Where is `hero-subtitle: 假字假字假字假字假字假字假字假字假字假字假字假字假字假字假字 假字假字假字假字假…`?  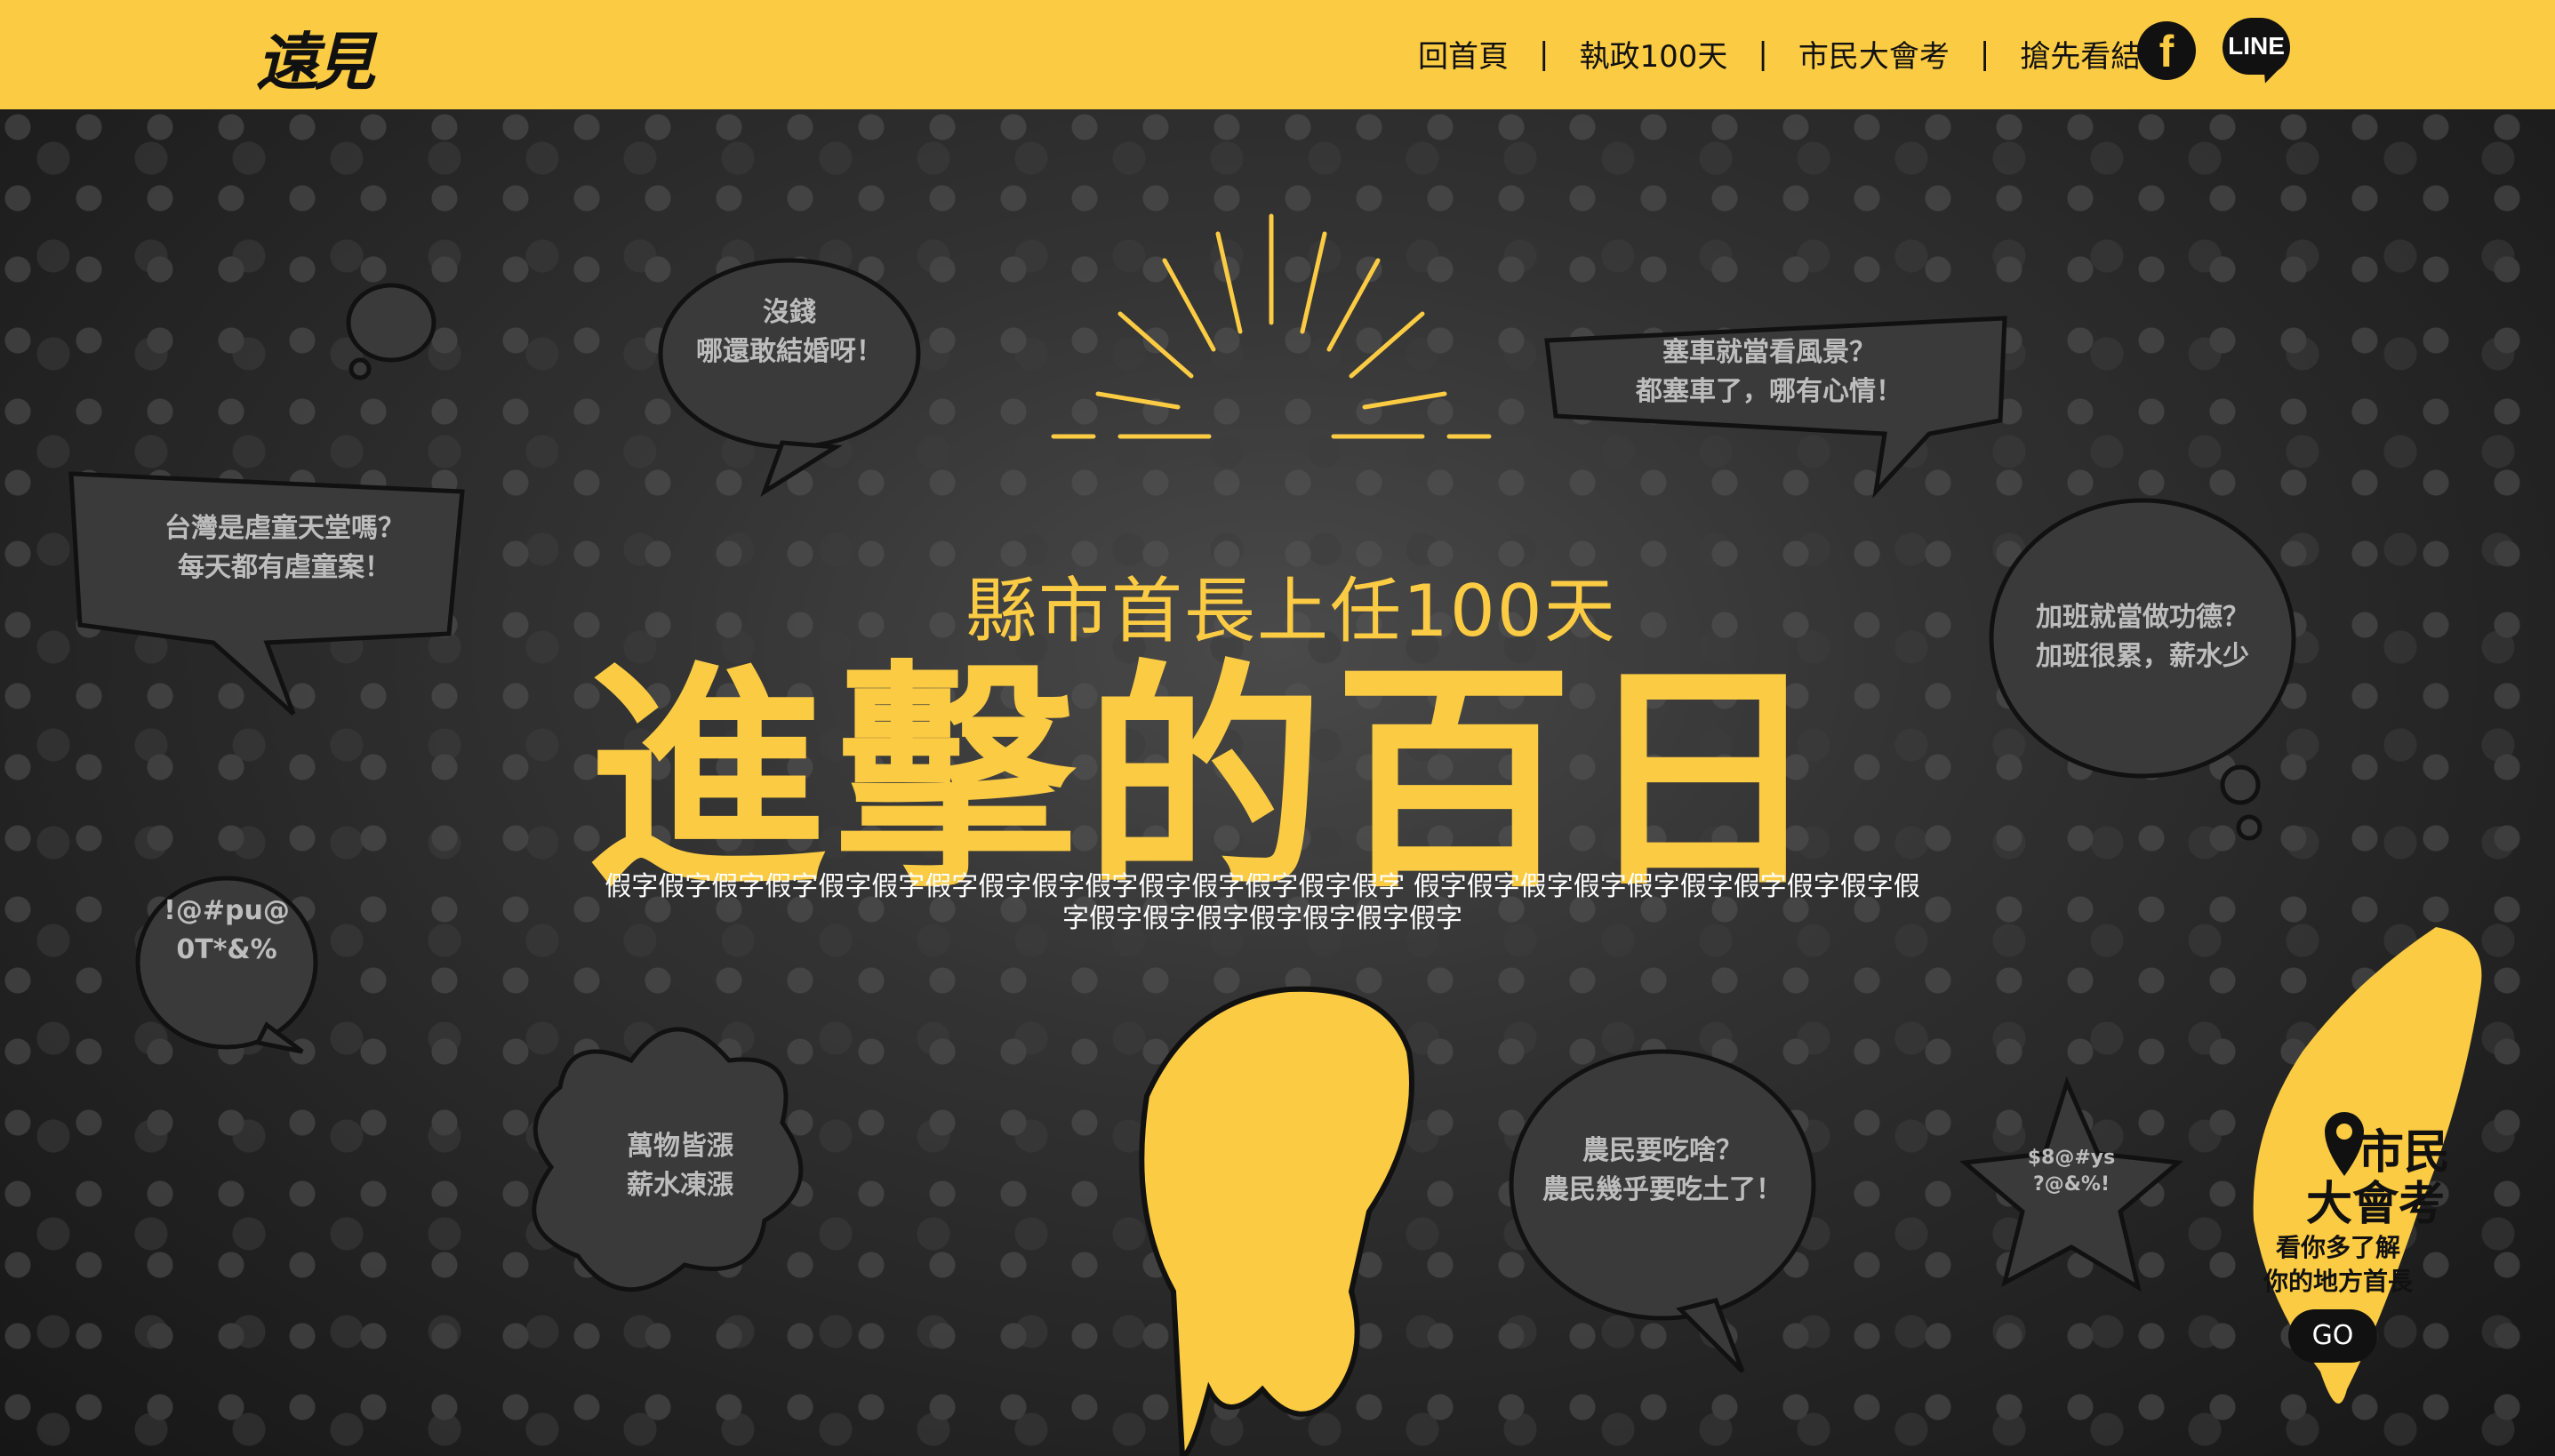 hero-subtitle: 假字假字假字假字假字假字假字假字假字假字假字假字假字假字假字 假字假字假字假字假… is located at coordinates (1262, 903).